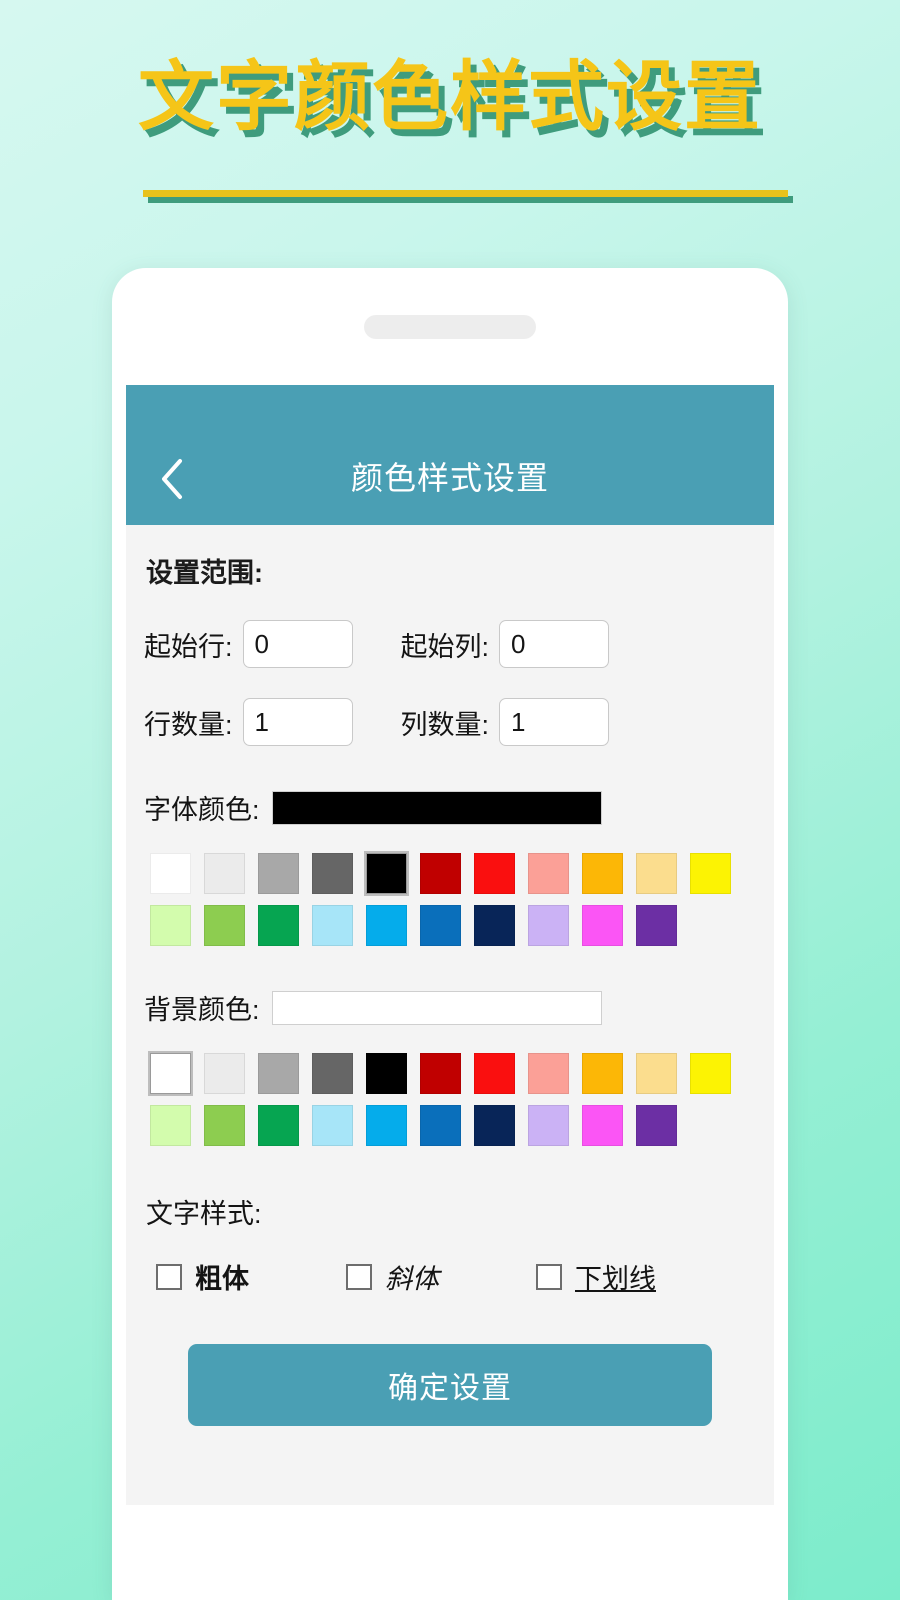 The width and height of the screenshot is (900, 1600). What do you see at coordinates (450, 1099) in the screenshot?
I see `background-color-palette` at bounding box center [450, 1099].